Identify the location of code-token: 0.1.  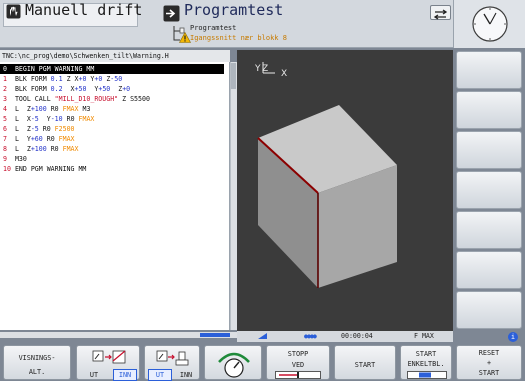
(56, 79).